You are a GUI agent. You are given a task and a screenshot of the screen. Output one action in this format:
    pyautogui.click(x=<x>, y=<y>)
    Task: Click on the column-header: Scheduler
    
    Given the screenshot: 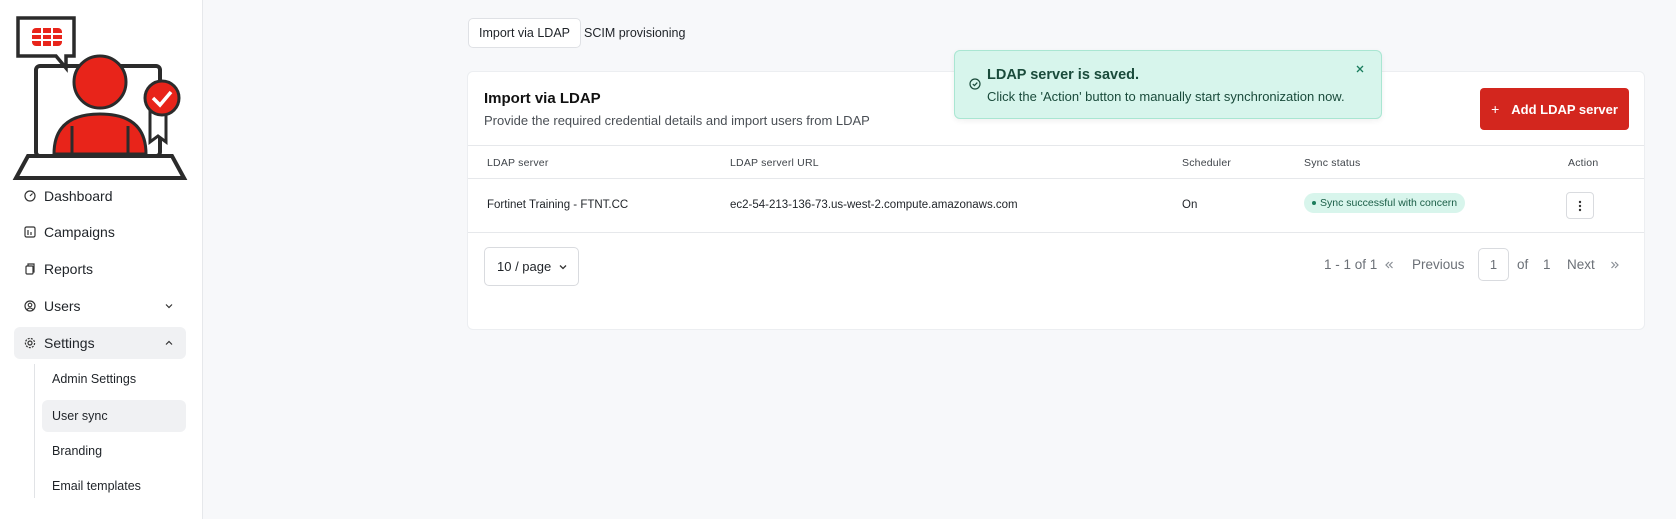 What is the action you would take?
    pyautogui.click(x=1207, y=163)
    